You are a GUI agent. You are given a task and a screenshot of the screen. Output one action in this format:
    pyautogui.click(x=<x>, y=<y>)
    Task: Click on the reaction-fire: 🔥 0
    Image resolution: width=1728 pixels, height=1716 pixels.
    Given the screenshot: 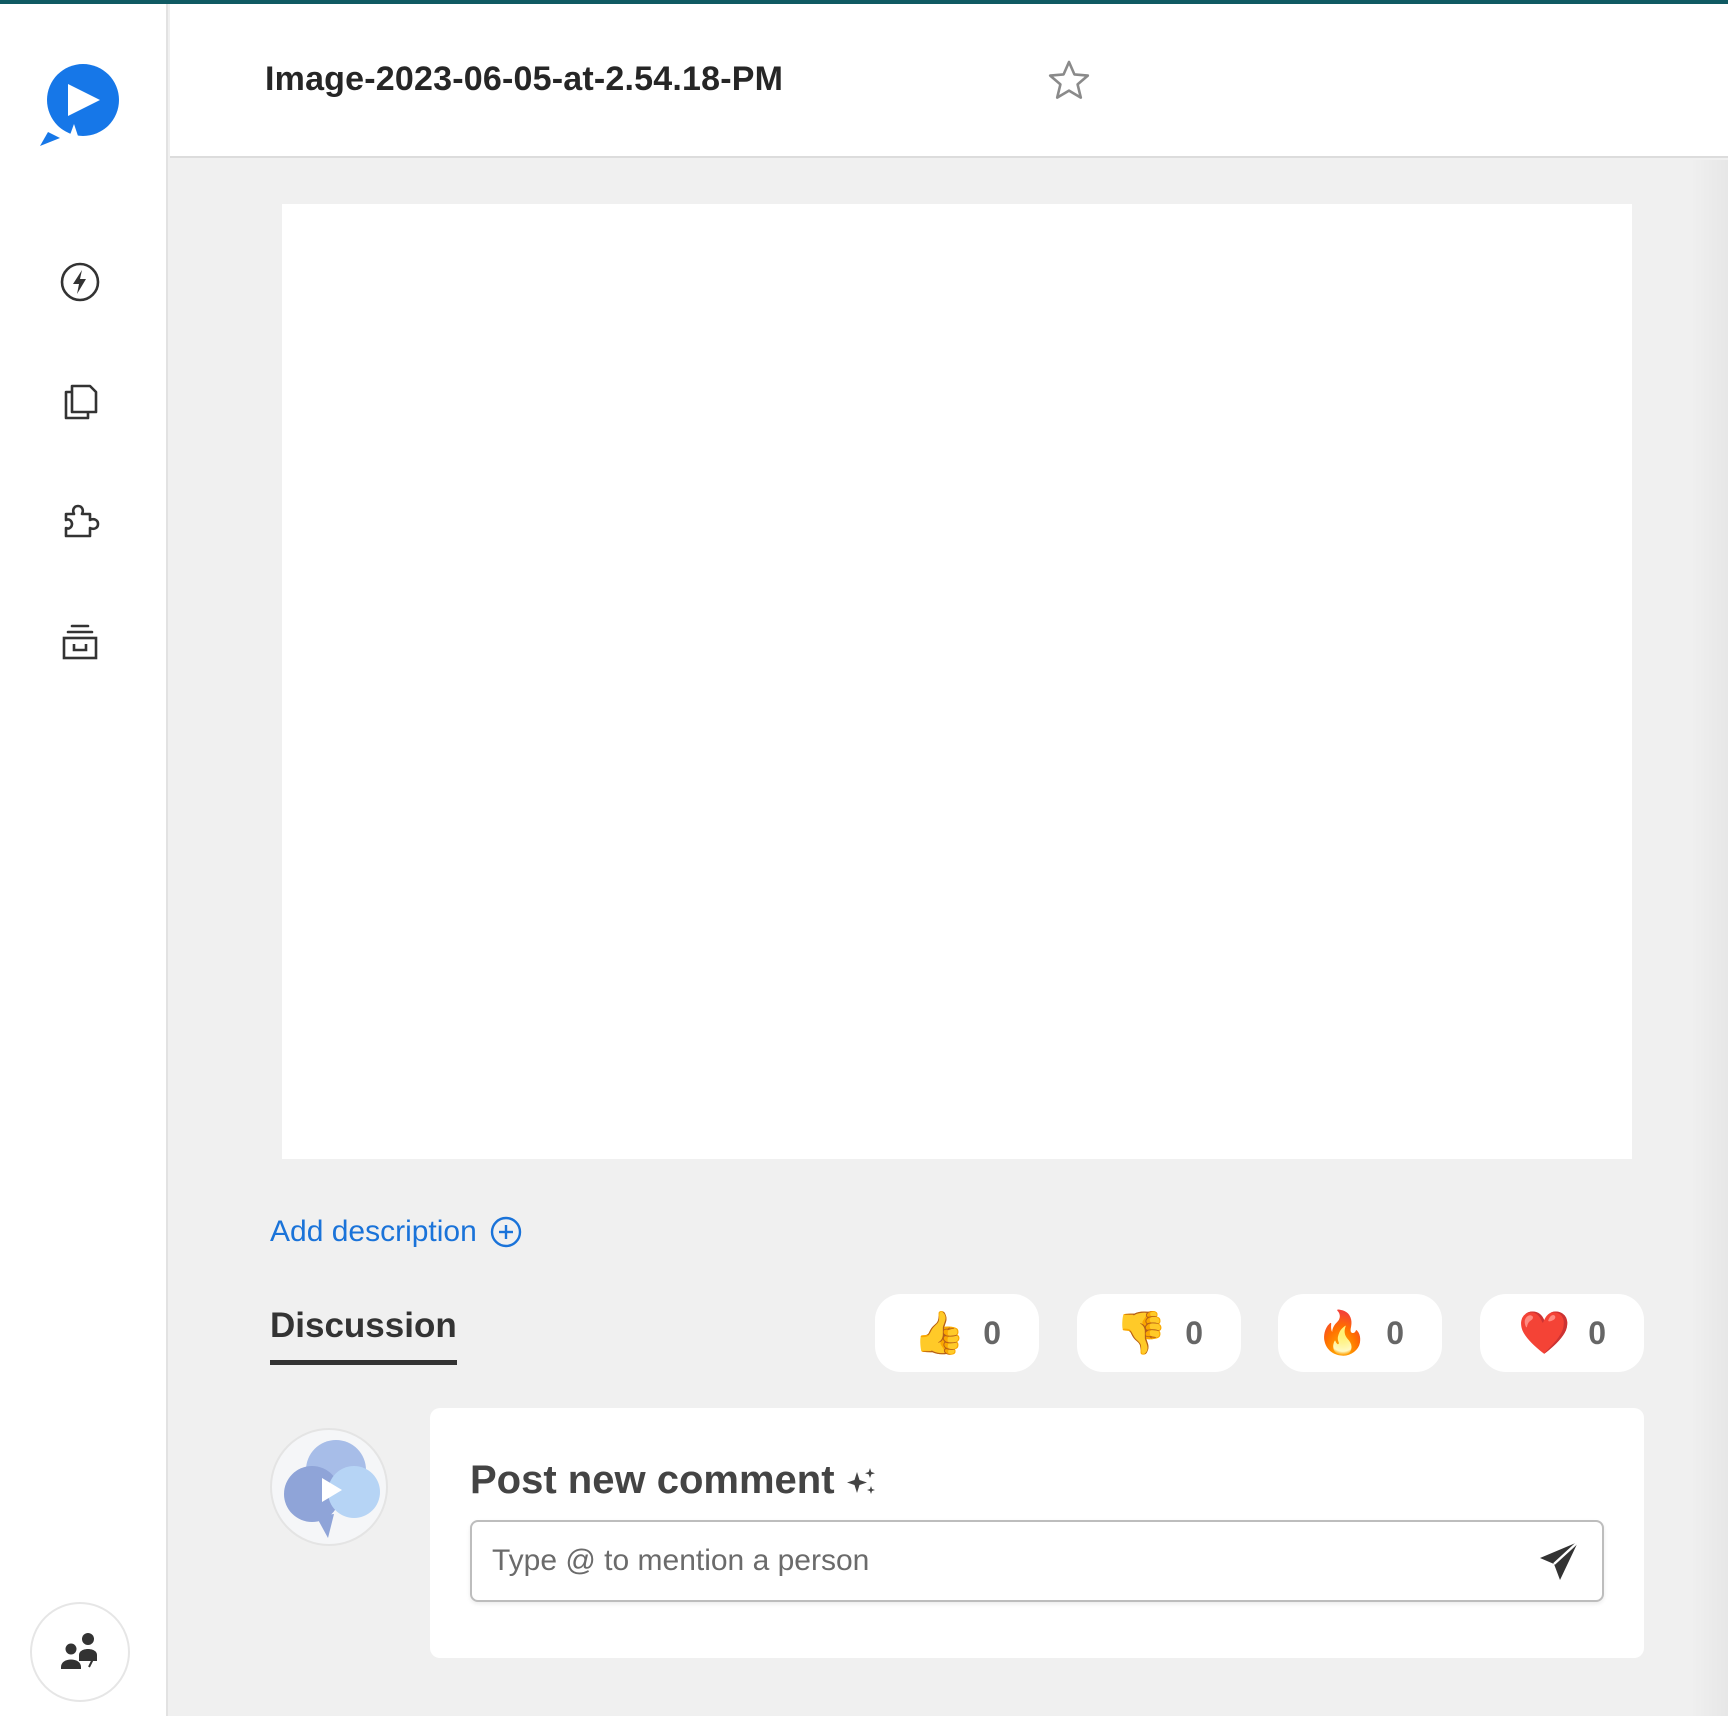 What is the action you would take?
    pyautogui.click(x=1360, y=1333)
    